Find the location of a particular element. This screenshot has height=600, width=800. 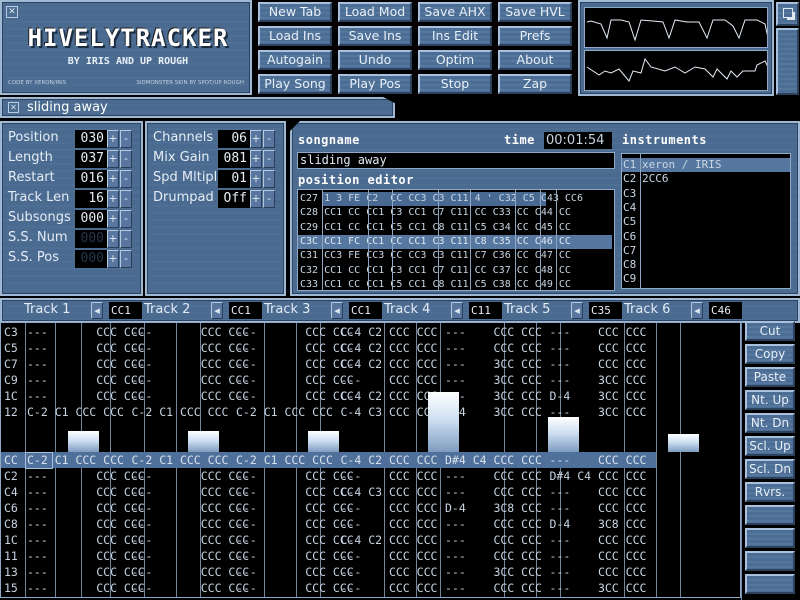

toolbar-button-load-ins: Load Ins is located at coordinates (295, 36).